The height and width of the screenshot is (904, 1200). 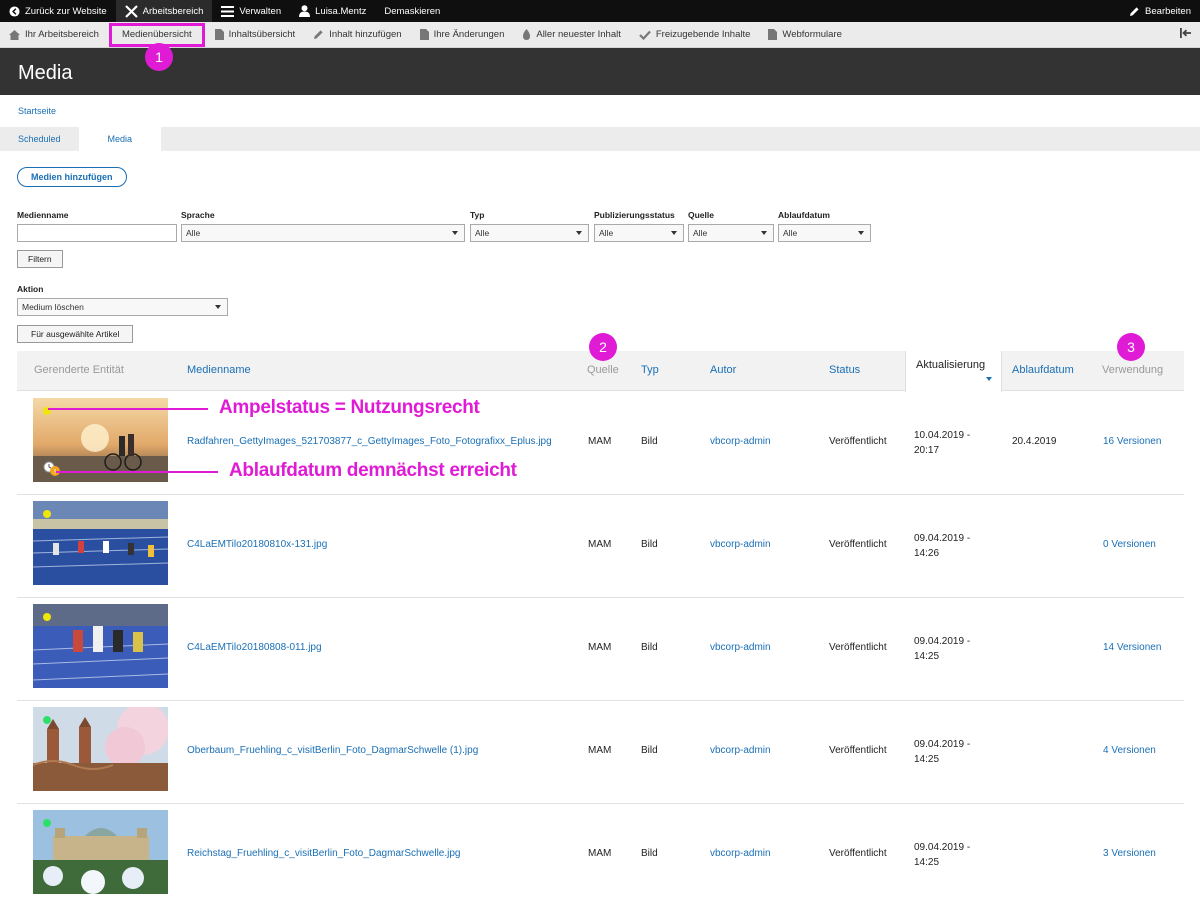 What do you see at coordinates (173, 11) in the screenshot?
I see `workspace-label: Arbeitsbereich` at bounding box center [173, 11].